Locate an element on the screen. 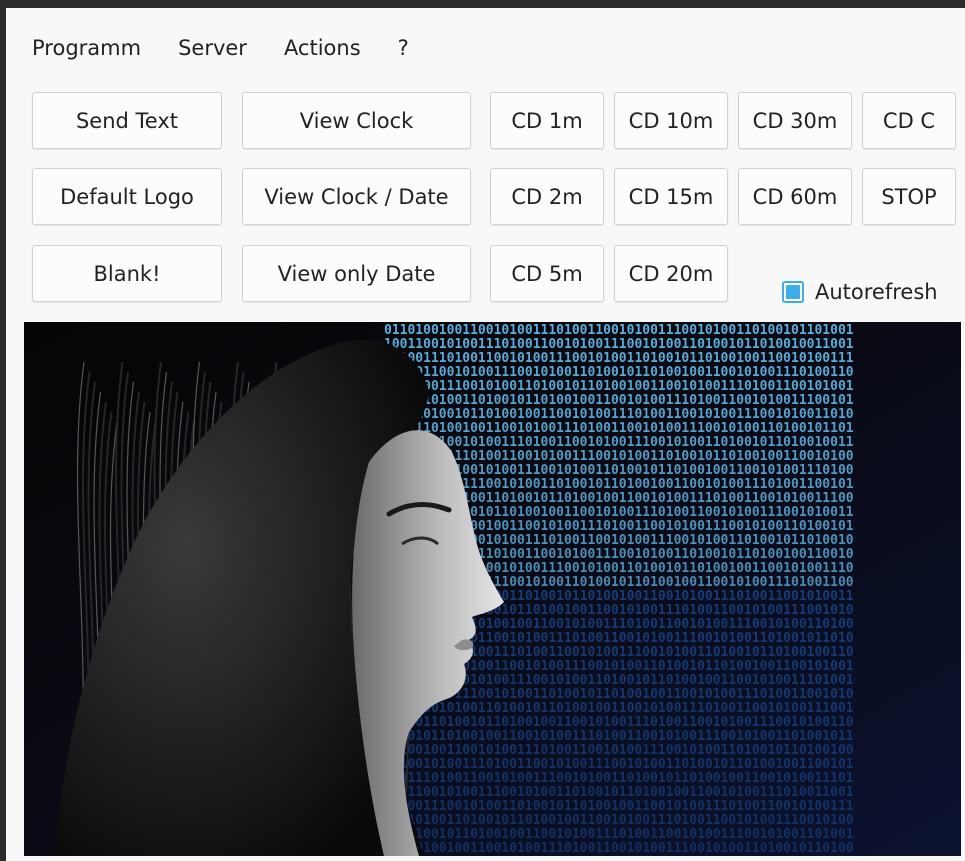  cd-10m-button: CD 10m is located at coordinates (671, 120).